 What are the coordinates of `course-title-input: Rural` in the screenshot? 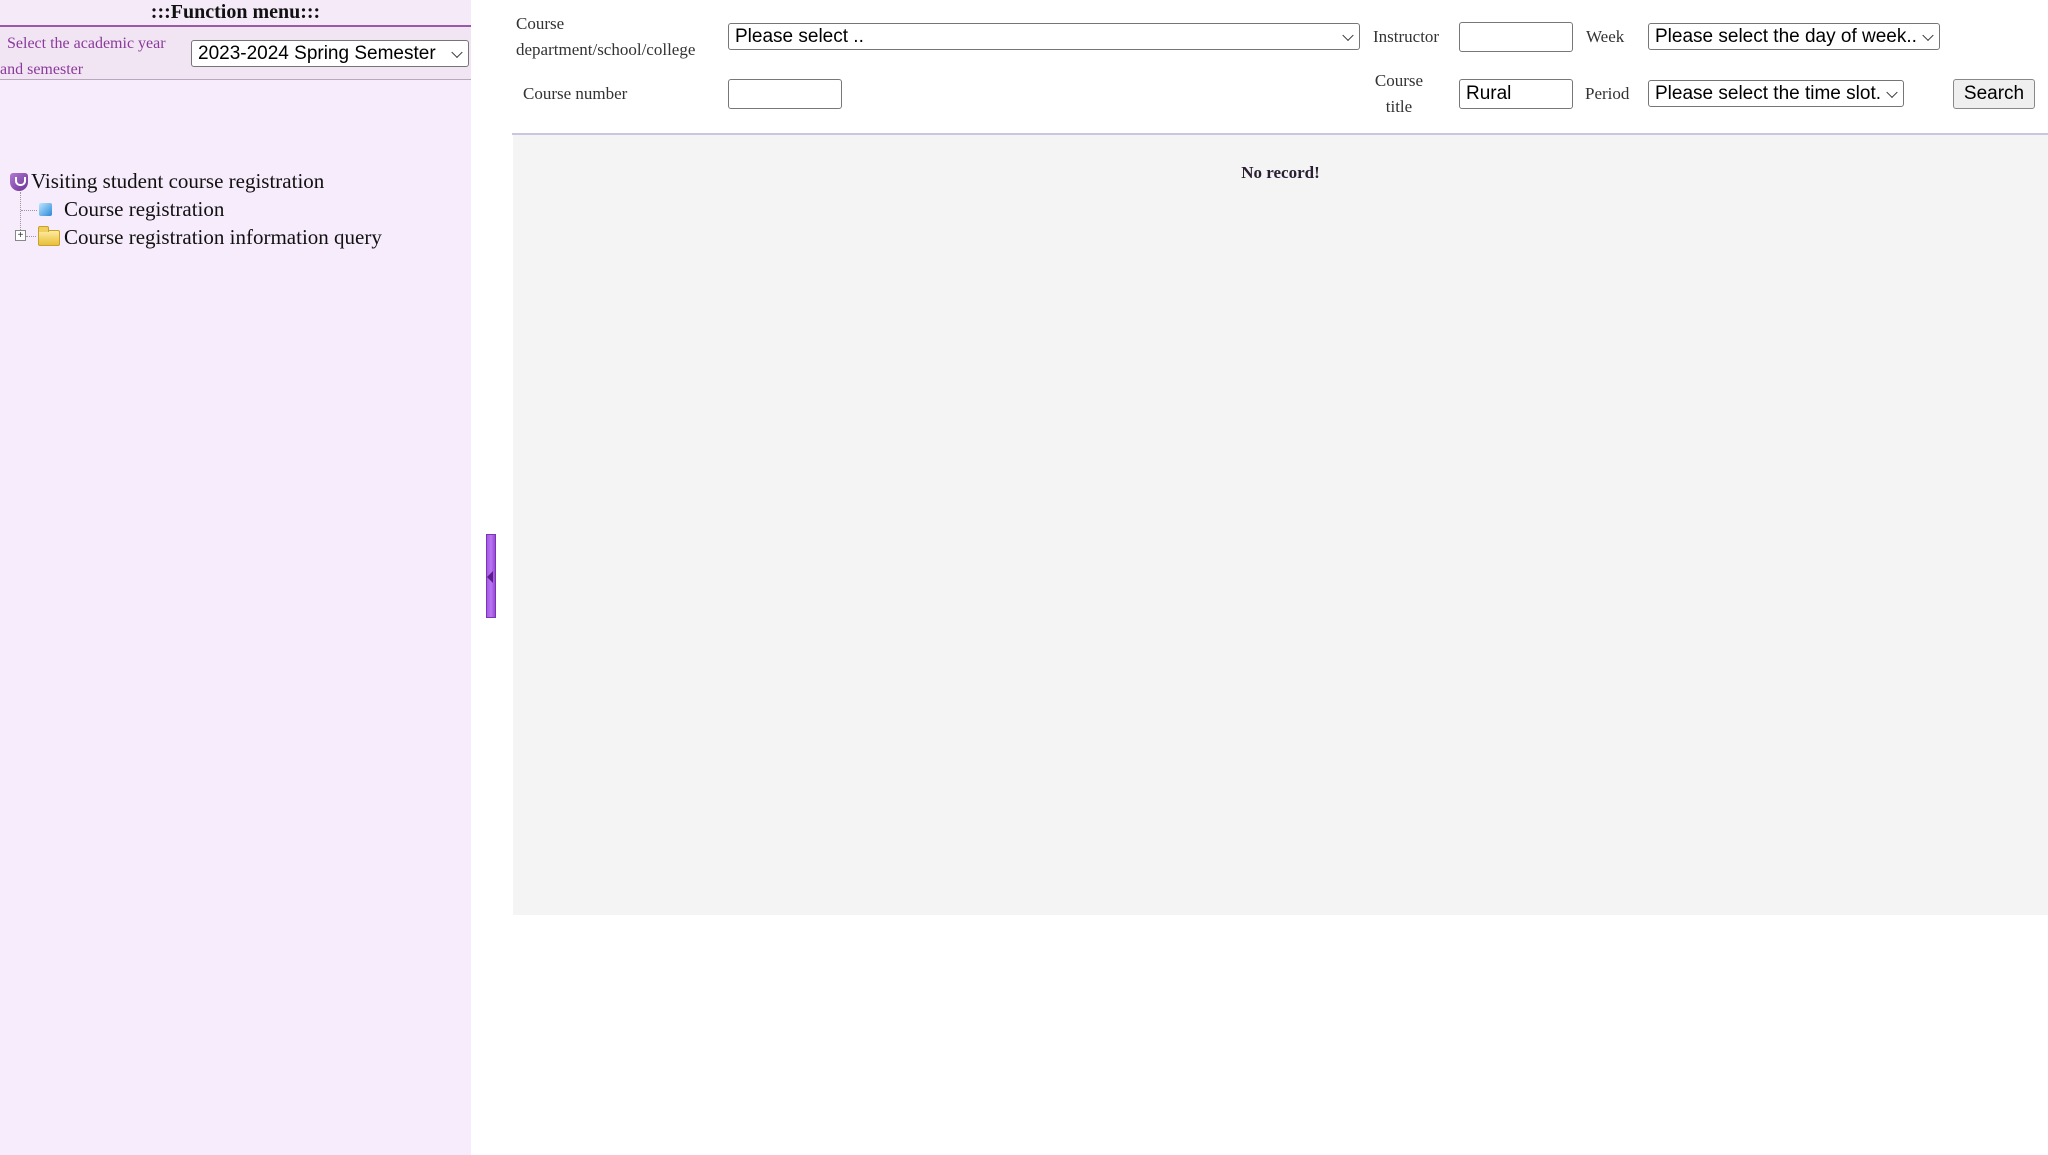 It's located at (1516, 94).